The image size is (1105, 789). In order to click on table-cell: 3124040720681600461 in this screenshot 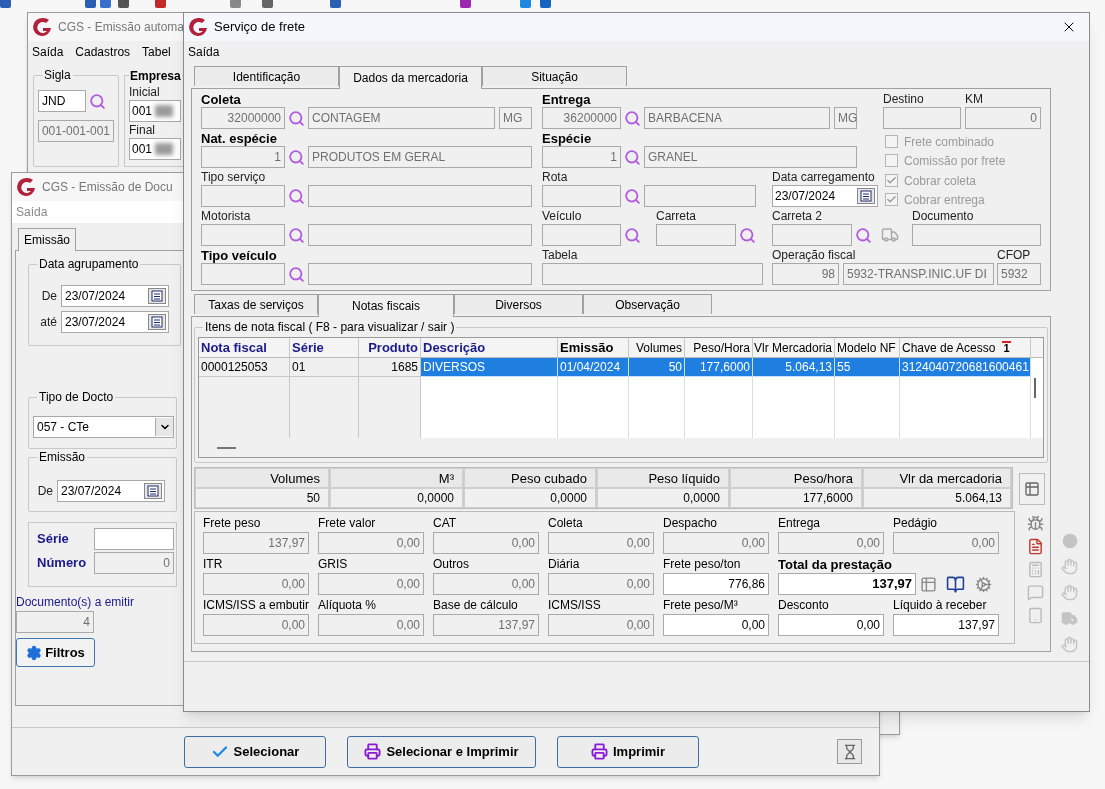, I will do `click(965, 368)`.